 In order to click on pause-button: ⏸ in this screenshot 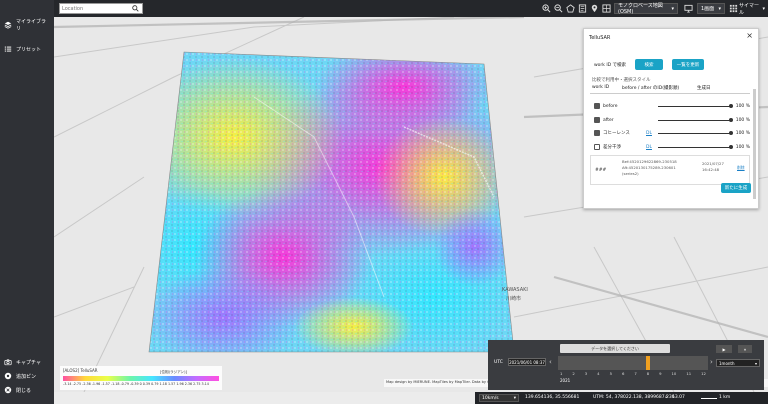, I will do `click(745, 349)`.